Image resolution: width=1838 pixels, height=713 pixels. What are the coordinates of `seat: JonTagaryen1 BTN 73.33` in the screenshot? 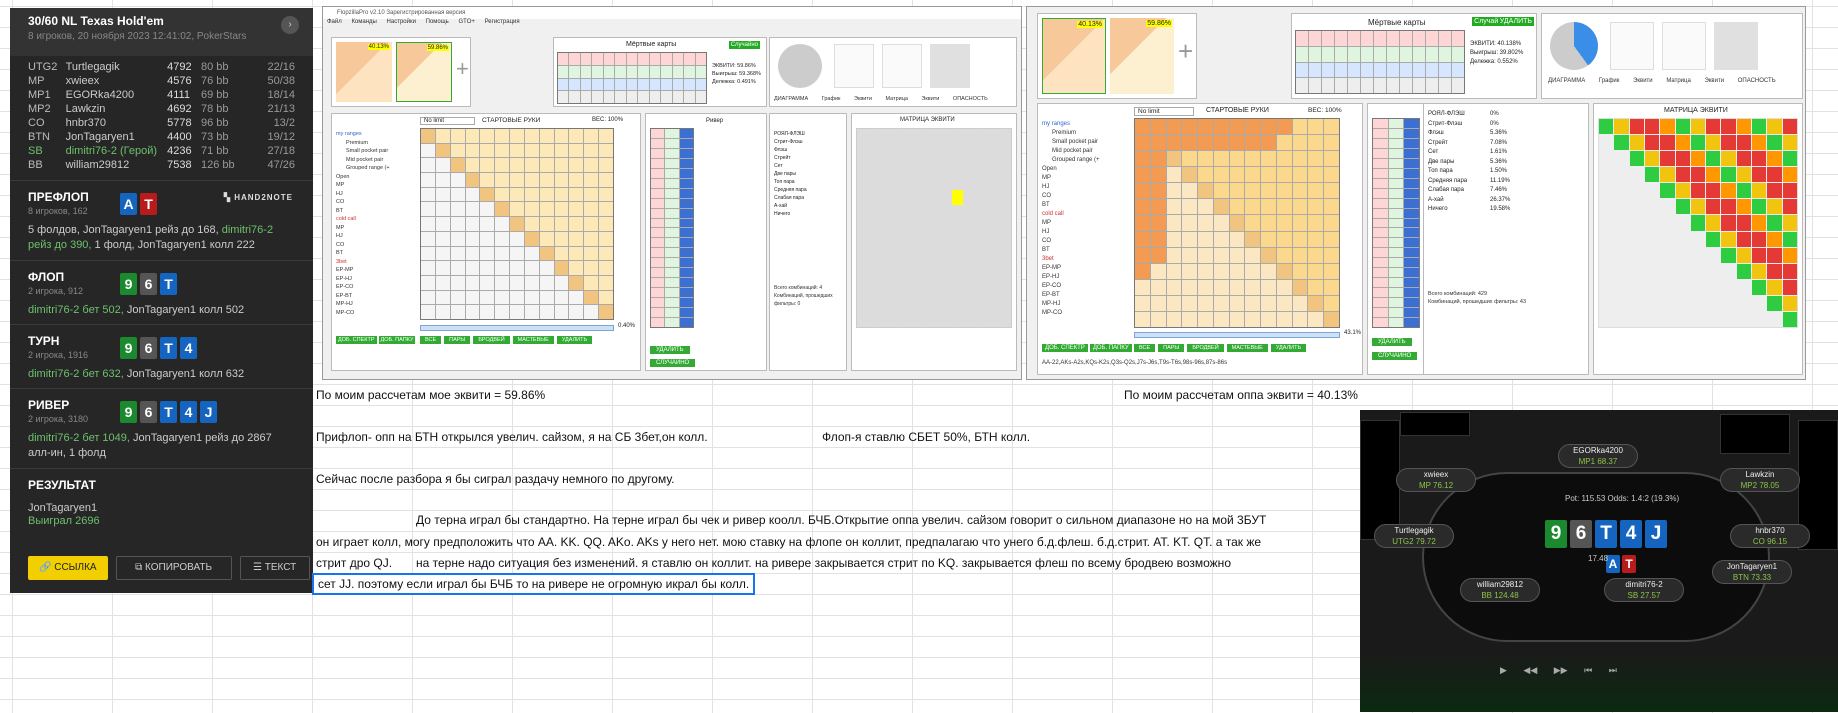 It's located at (1752, 572).